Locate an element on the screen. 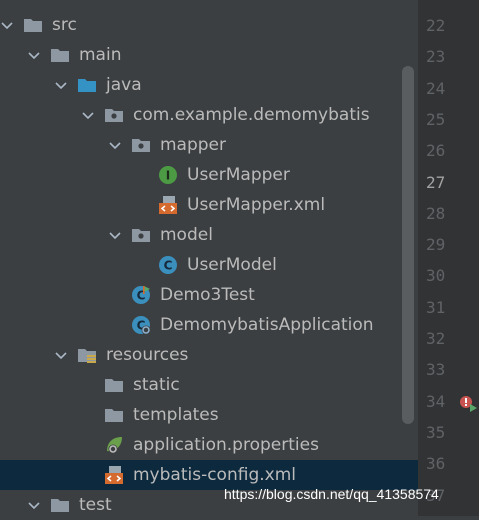 The height and width of the screenshot is (520, 479). line-number: 36 is located at coordinates (436, 464).